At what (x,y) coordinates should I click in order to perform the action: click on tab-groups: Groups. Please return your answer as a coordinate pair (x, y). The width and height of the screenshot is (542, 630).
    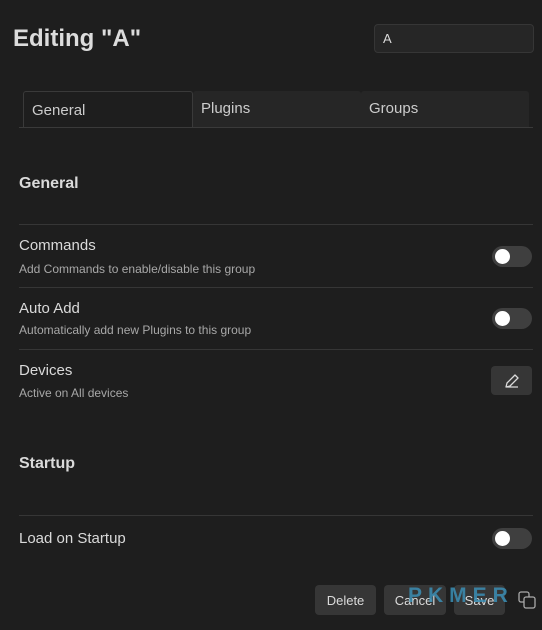
    Looking at the image, I should click on (445, 109).